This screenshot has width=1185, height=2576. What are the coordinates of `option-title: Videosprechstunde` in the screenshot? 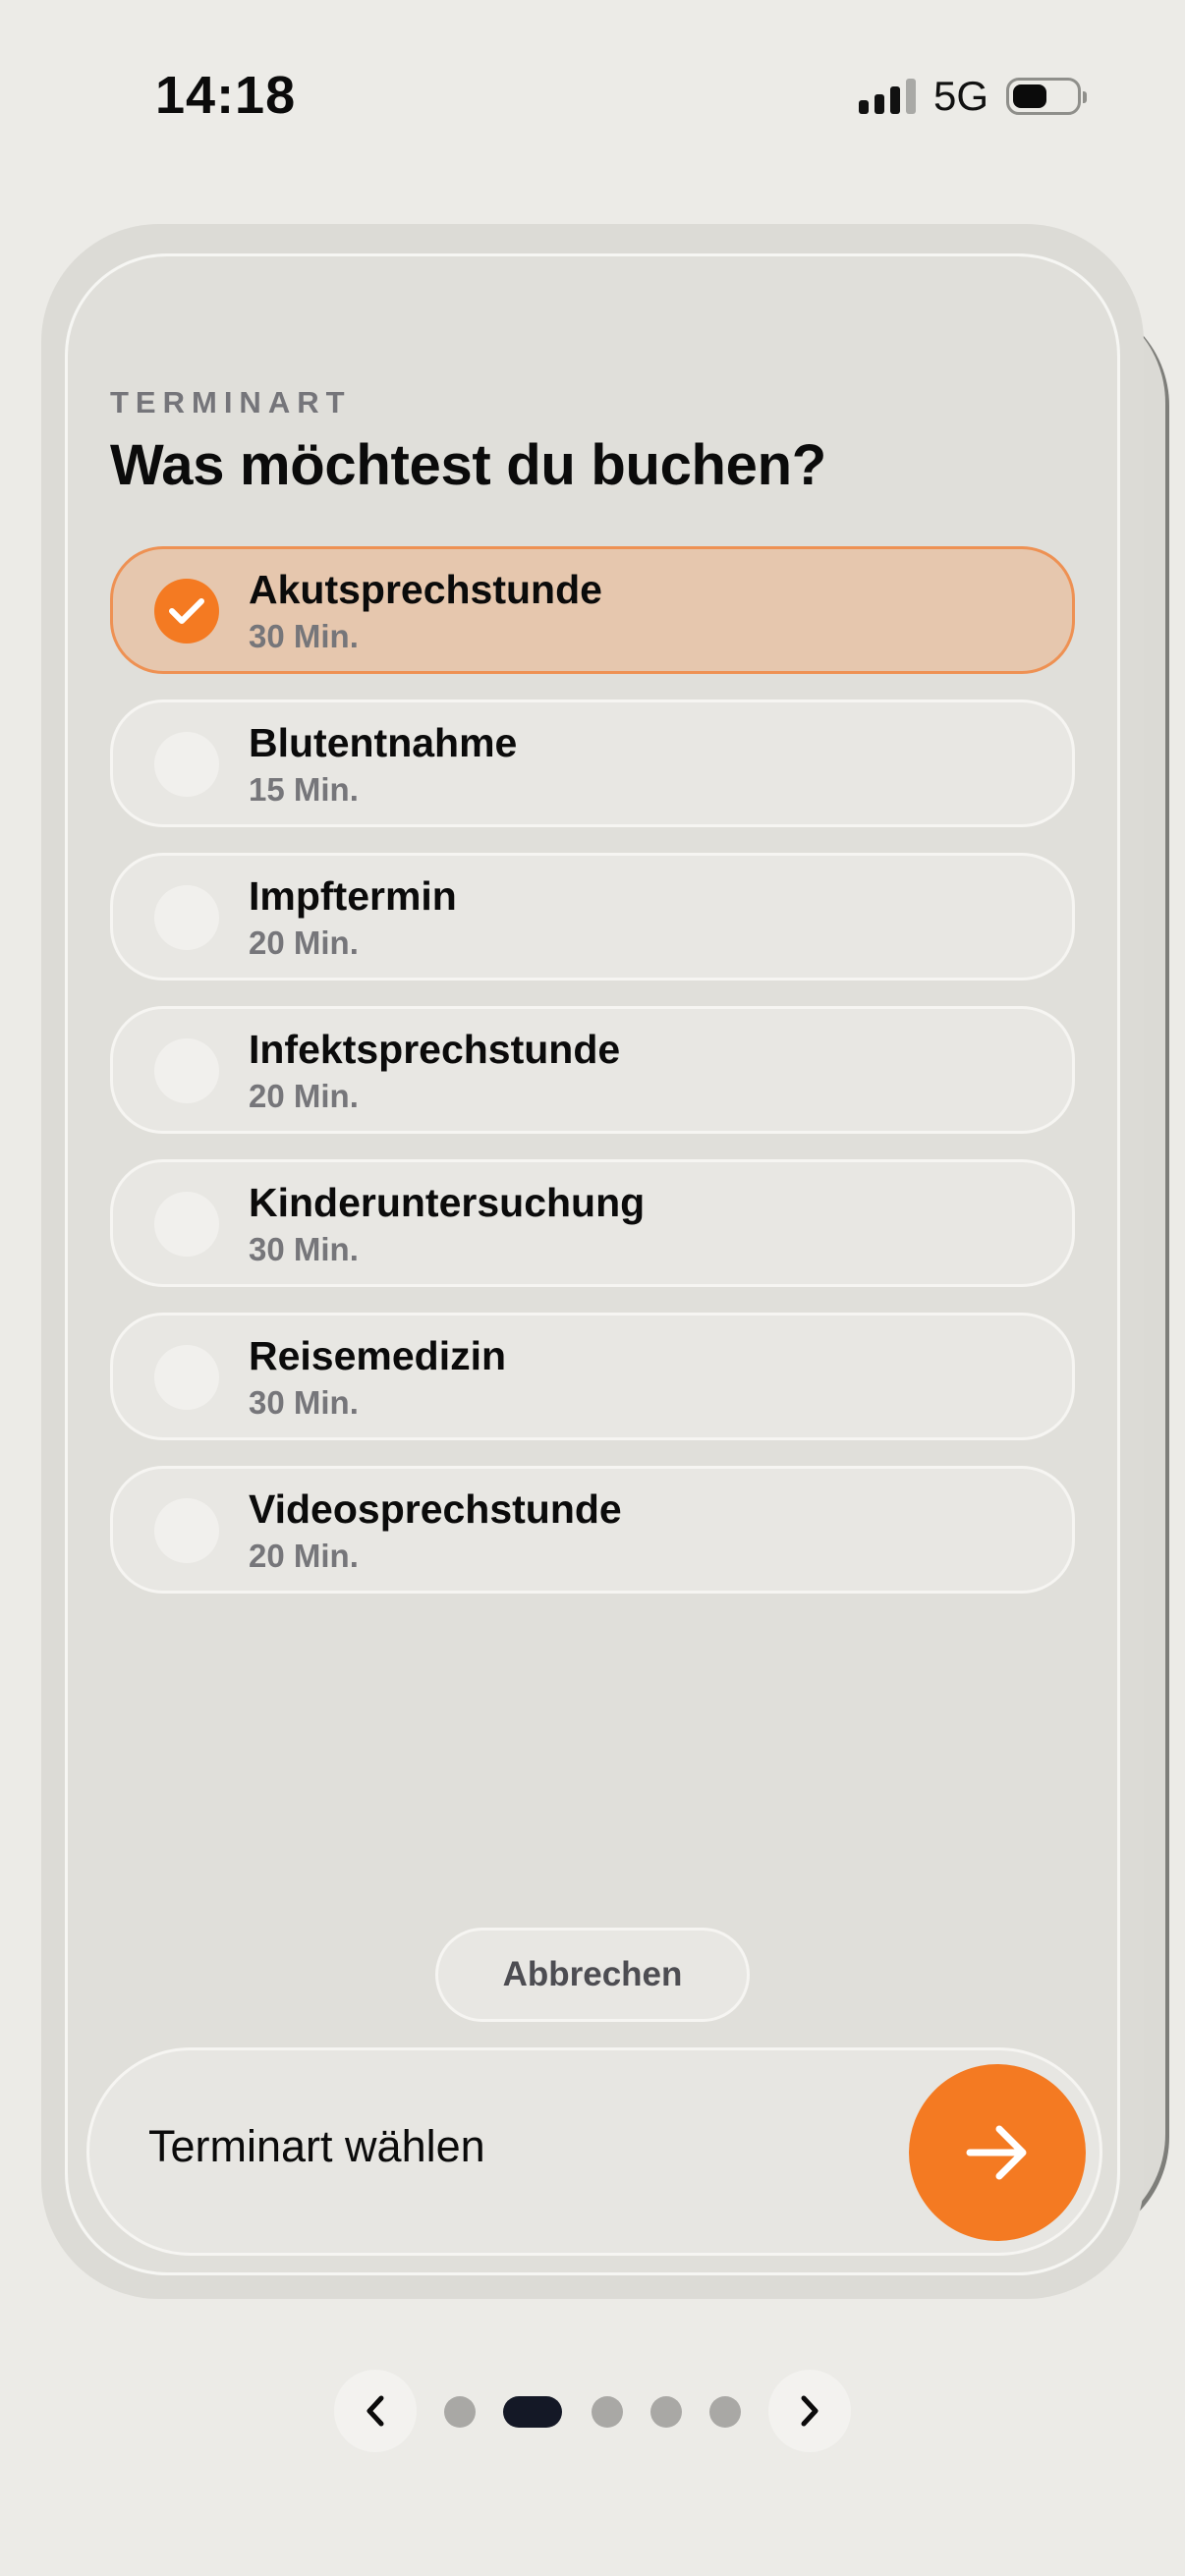 It's located at (436, 1509).